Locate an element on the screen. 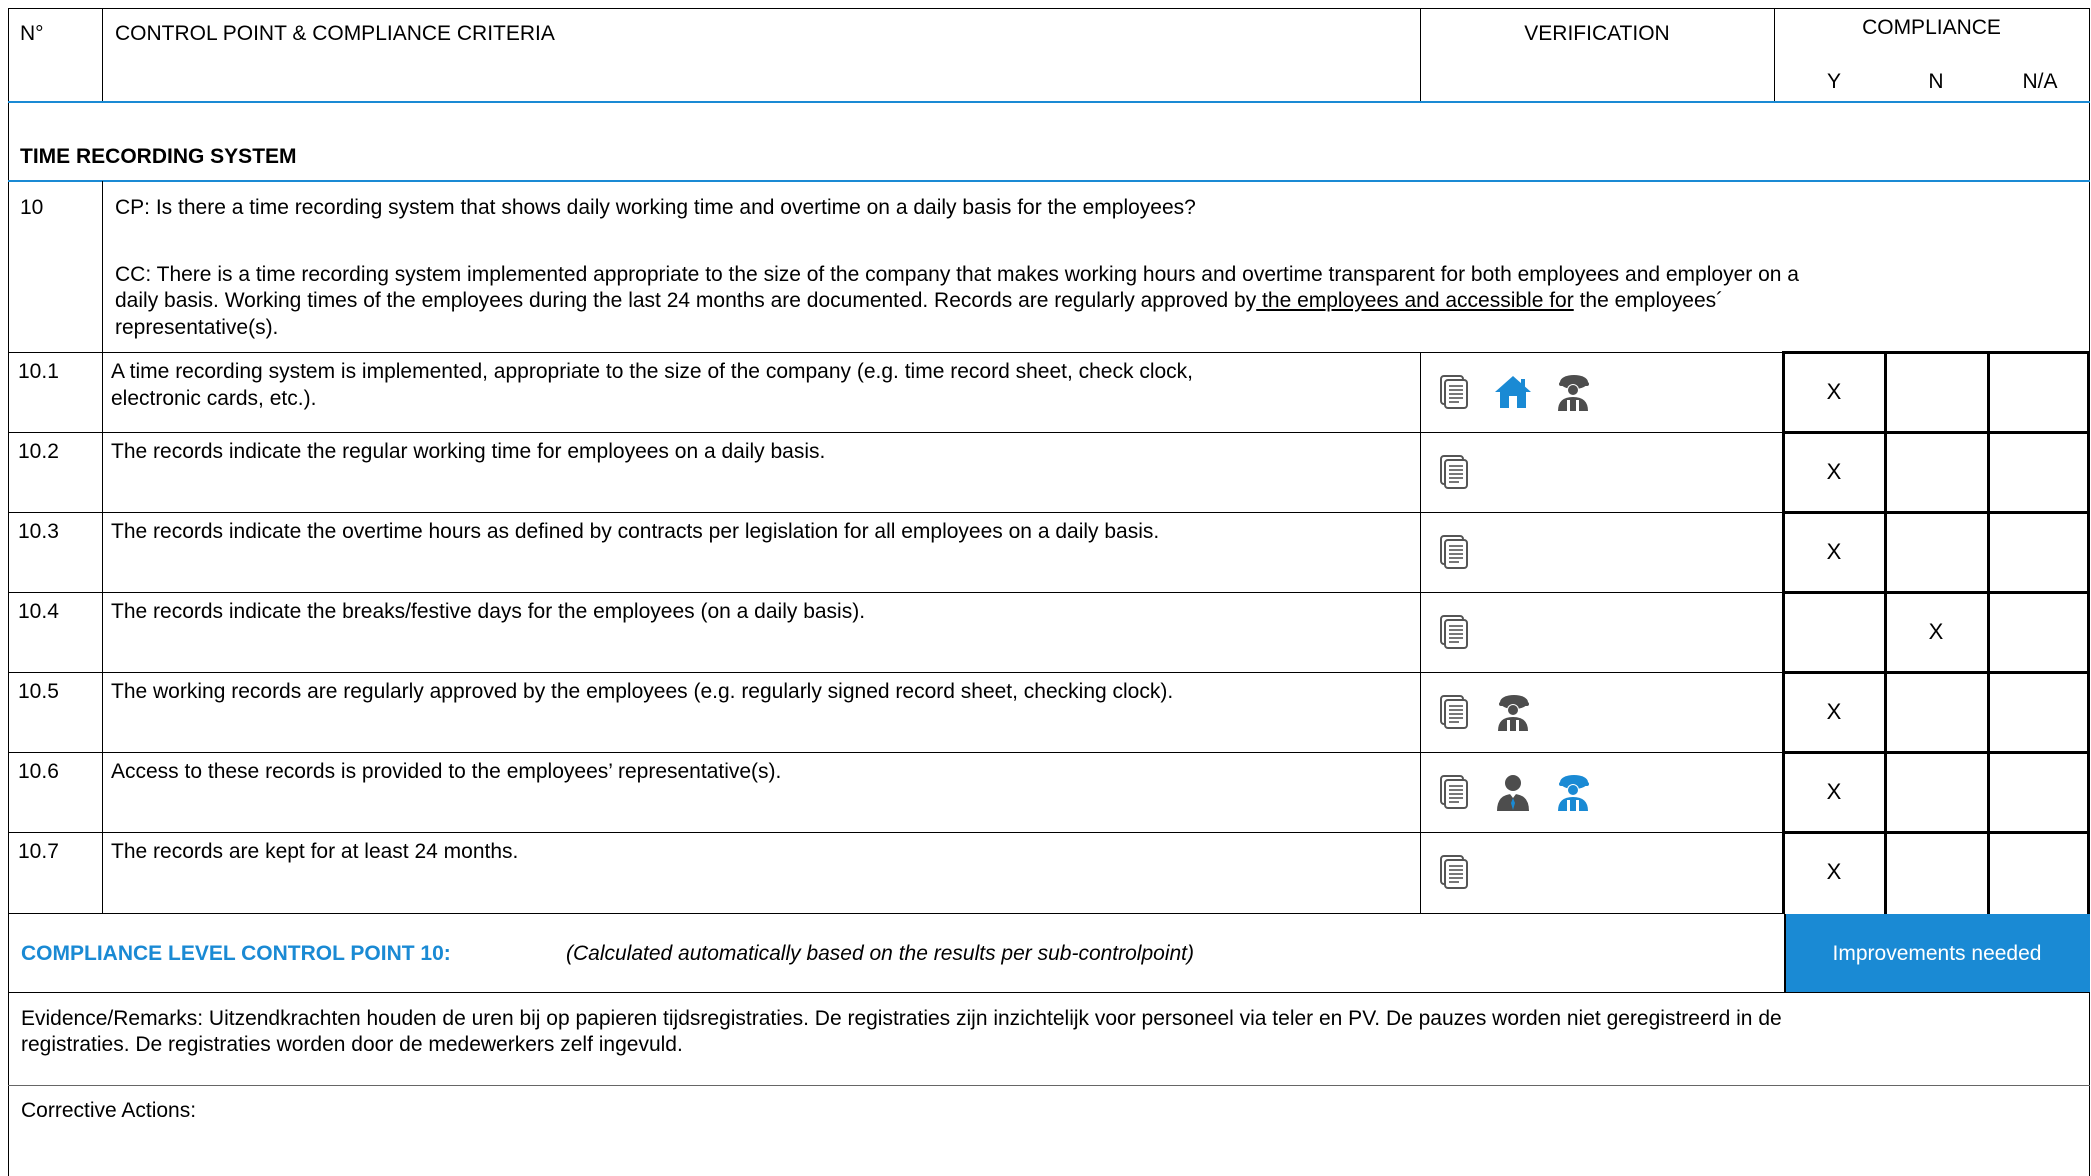 The image size is (2091, 1176). header-compliance-n: N is located at coordinates (1936, 81).